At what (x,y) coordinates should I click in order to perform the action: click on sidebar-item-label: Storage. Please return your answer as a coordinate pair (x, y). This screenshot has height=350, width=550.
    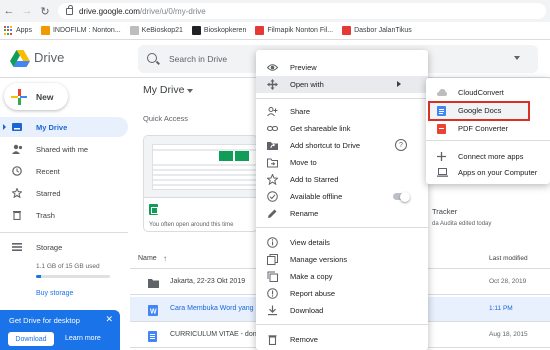
    Looking at the image, I should click on (49, 247).